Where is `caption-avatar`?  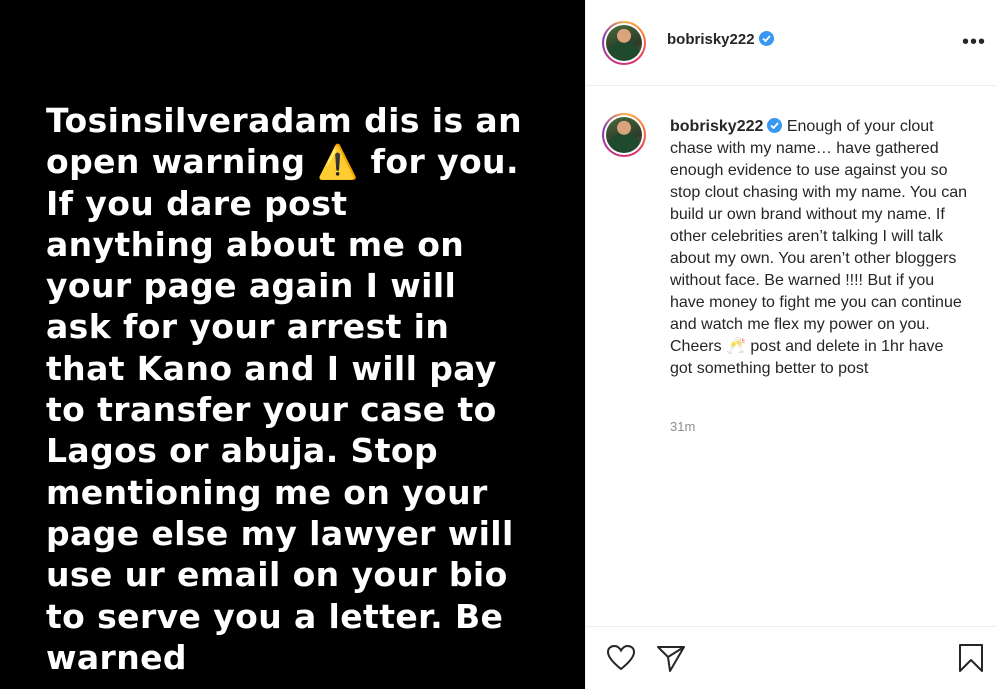
caption-avatar is located at coordinates (624, 135).